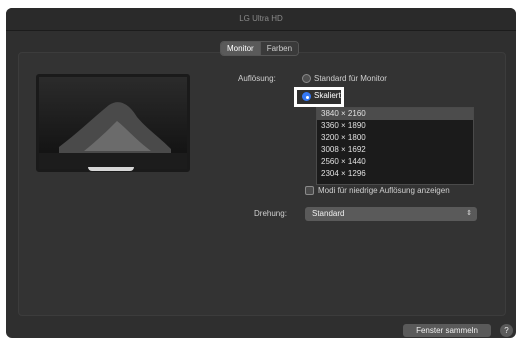 This screenshot has width=523, height=339. What do you see at coordinates (395, 174) in the screenshot?
I see `resolution-item: 2304 × 1296` at bounding box center [395, 174].